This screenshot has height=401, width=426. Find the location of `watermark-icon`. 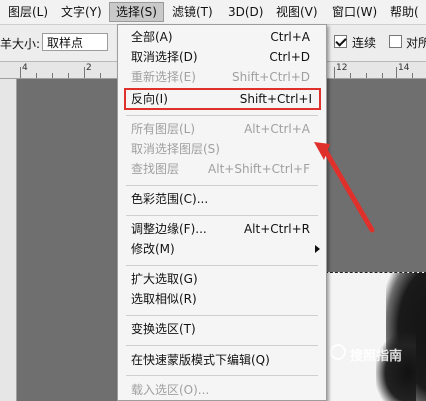

watermark-icon is located at coordinates (338, 352).